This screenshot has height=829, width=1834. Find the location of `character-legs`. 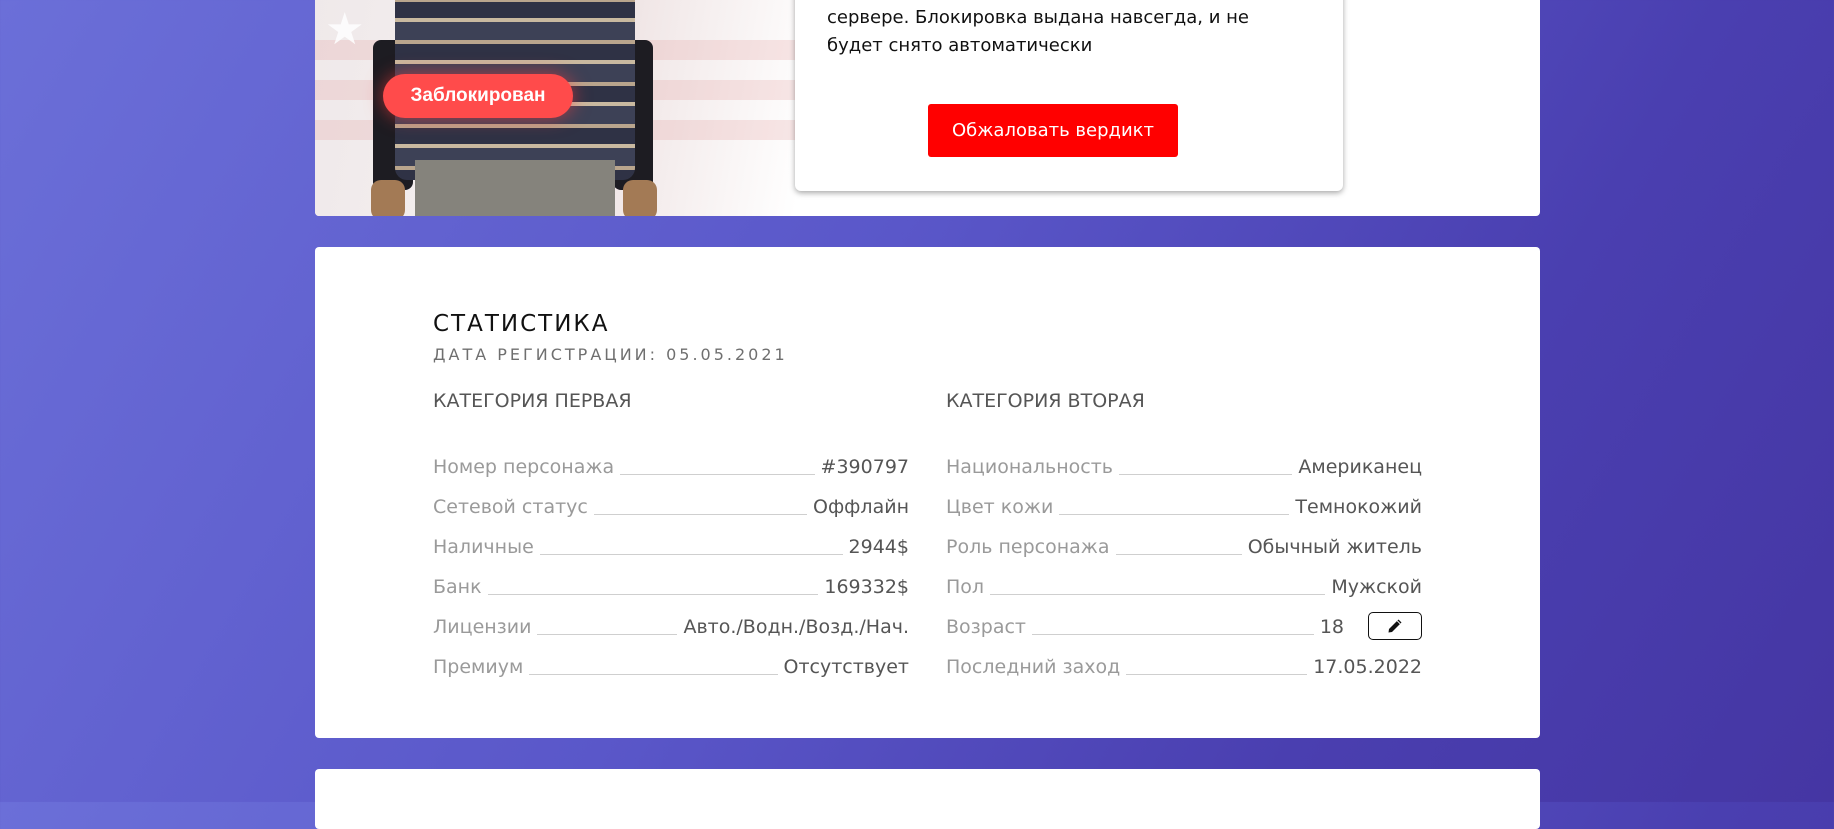

character-legs is located at coordinates (515, 188).